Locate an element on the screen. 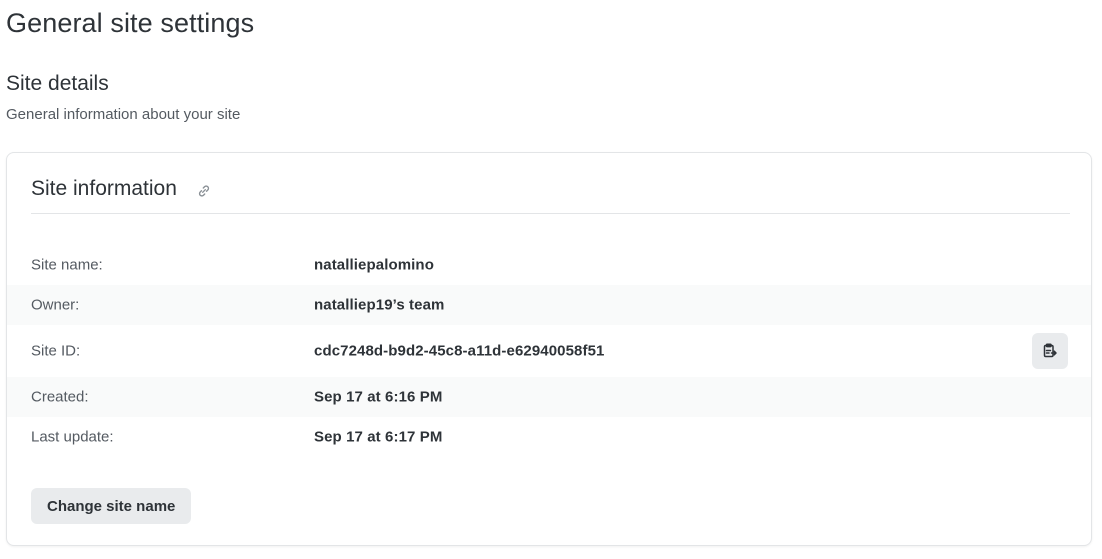 The width and height of the screenshot is (1102, 559). row-label: Last update: is located at coordinates (72, 437).